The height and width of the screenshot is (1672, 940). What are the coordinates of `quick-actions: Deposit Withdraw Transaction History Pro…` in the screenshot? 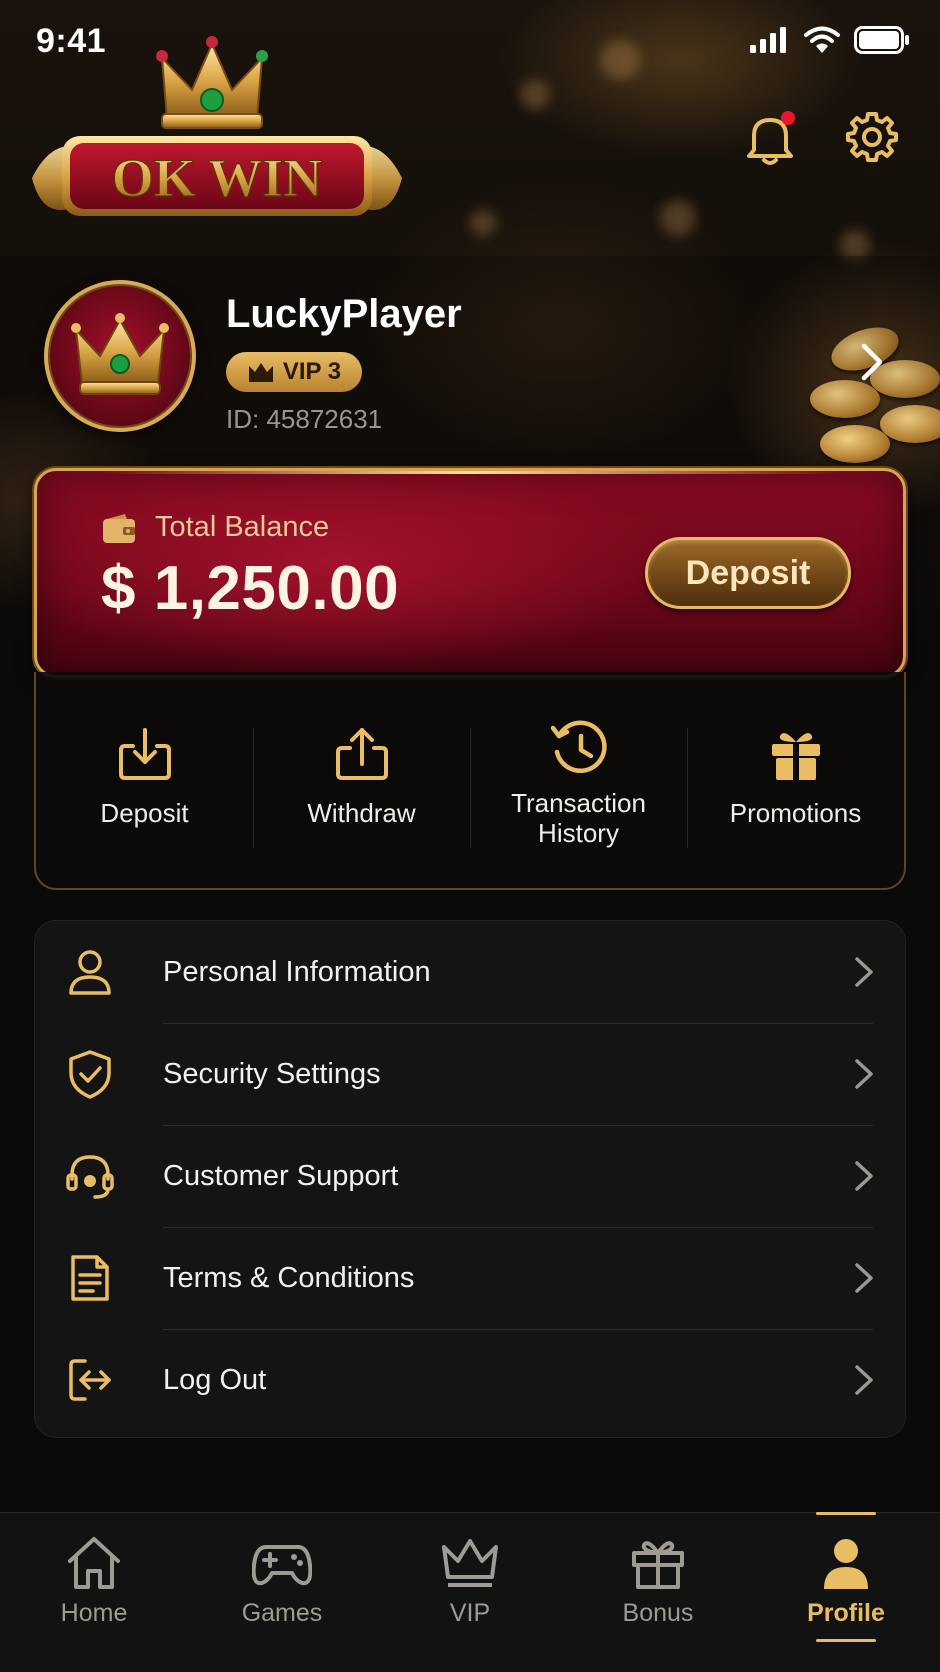 It's located at (470, 781).